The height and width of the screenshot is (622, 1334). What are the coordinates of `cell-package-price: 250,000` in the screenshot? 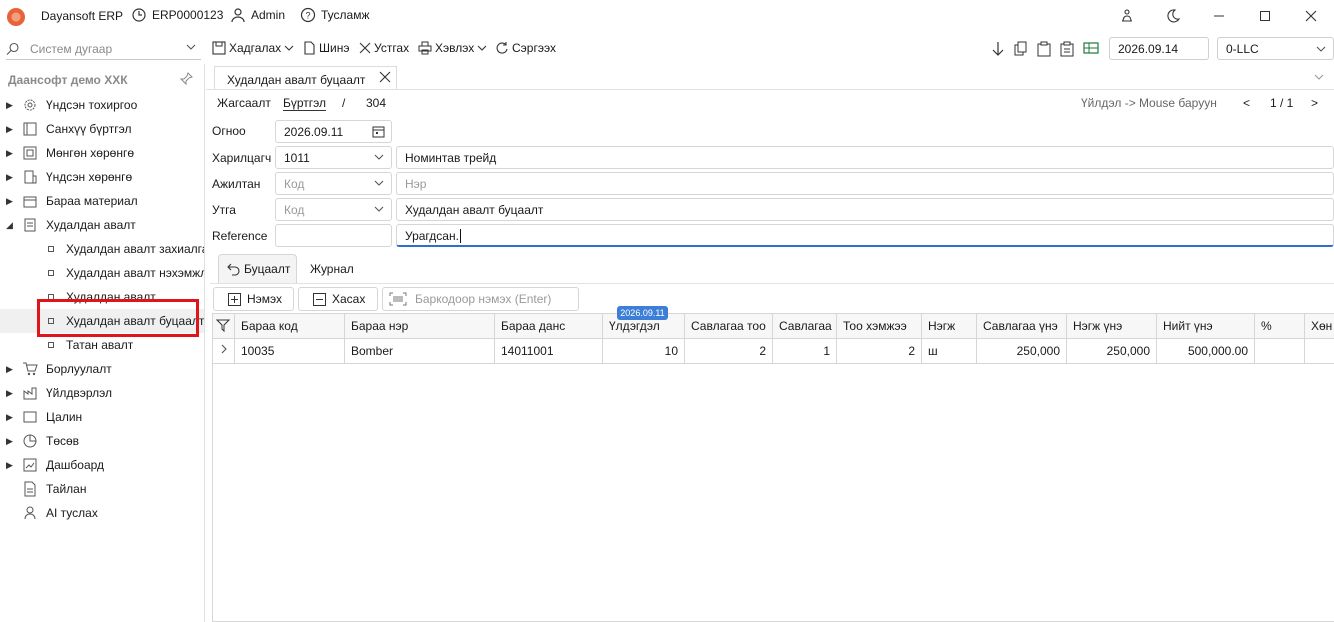 It's located at (1022, 351).